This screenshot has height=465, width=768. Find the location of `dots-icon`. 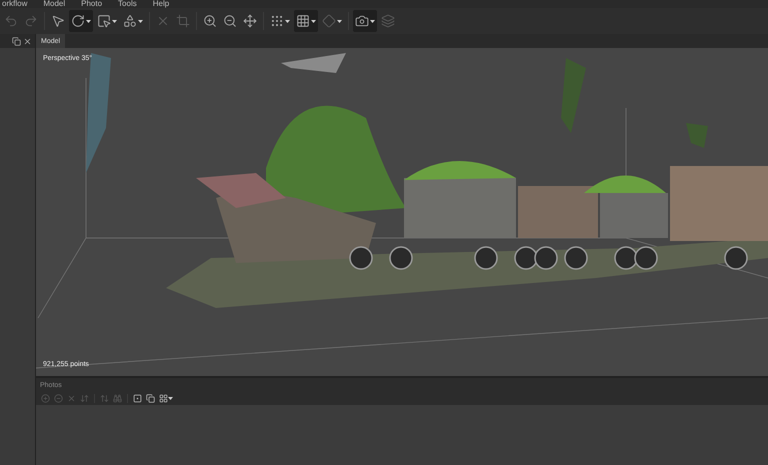

dots-icon is located at coordinates (277, 21).